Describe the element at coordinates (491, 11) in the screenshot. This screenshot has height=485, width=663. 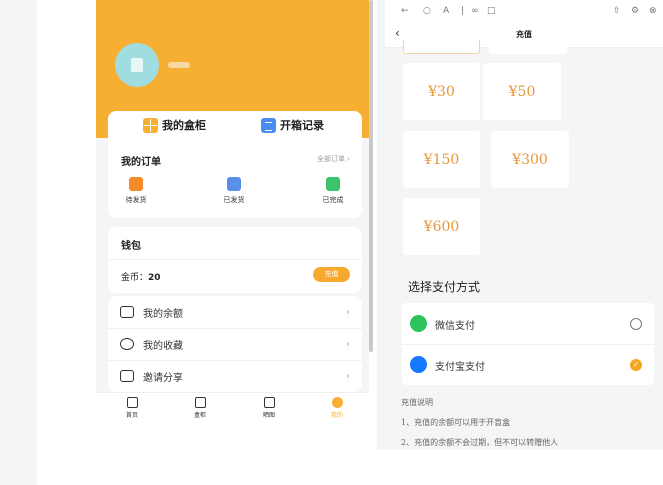
I see `window-icon: □` at that location.